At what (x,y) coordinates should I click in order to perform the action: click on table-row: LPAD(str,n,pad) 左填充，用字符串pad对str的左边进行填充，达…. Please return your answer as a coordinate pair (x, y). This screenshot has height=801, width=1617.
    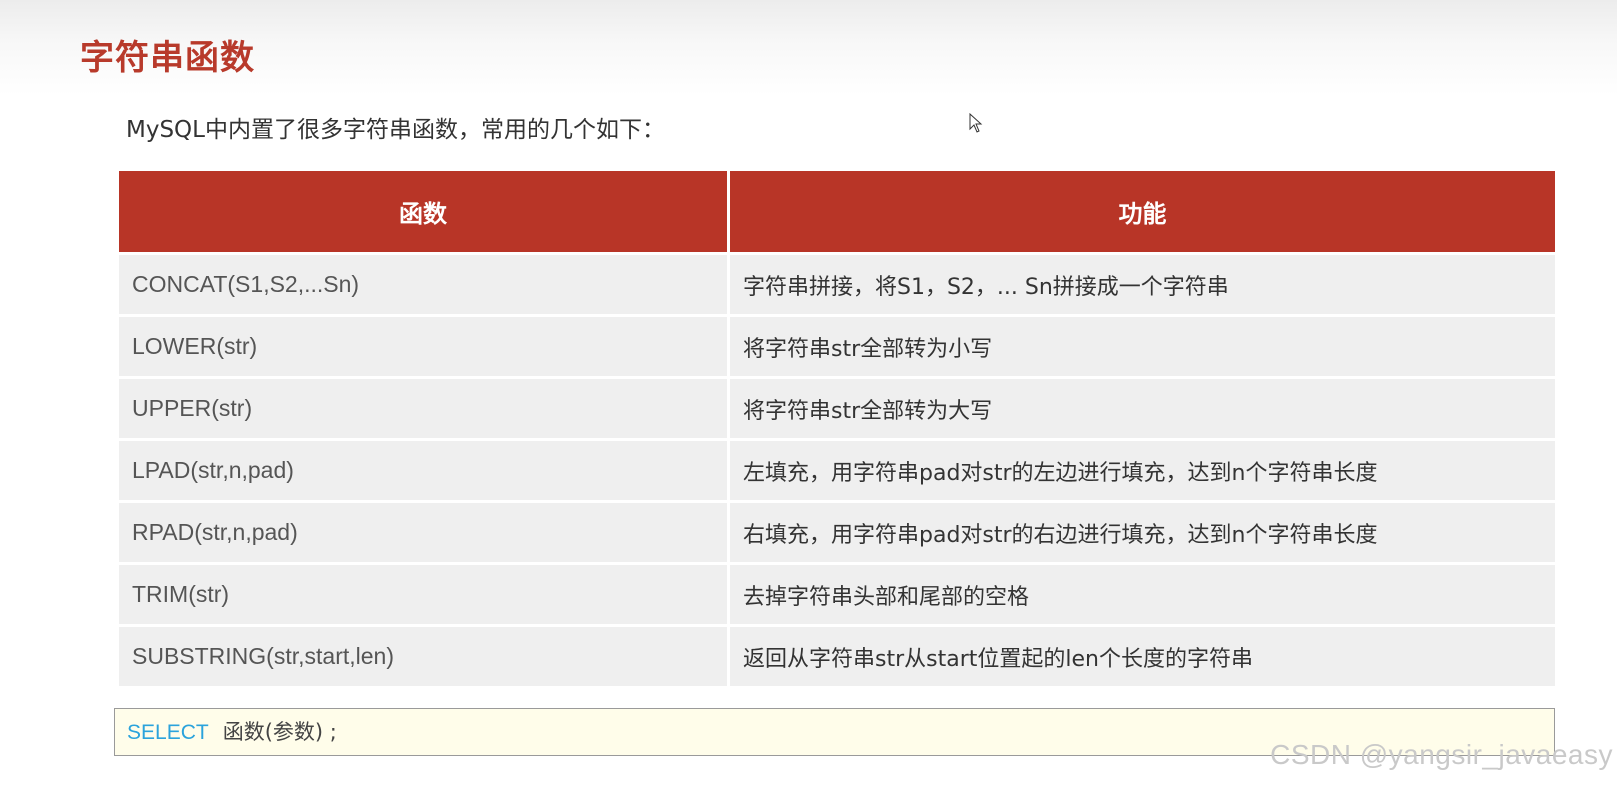
    Looking at the image, I should click on (837, 470).